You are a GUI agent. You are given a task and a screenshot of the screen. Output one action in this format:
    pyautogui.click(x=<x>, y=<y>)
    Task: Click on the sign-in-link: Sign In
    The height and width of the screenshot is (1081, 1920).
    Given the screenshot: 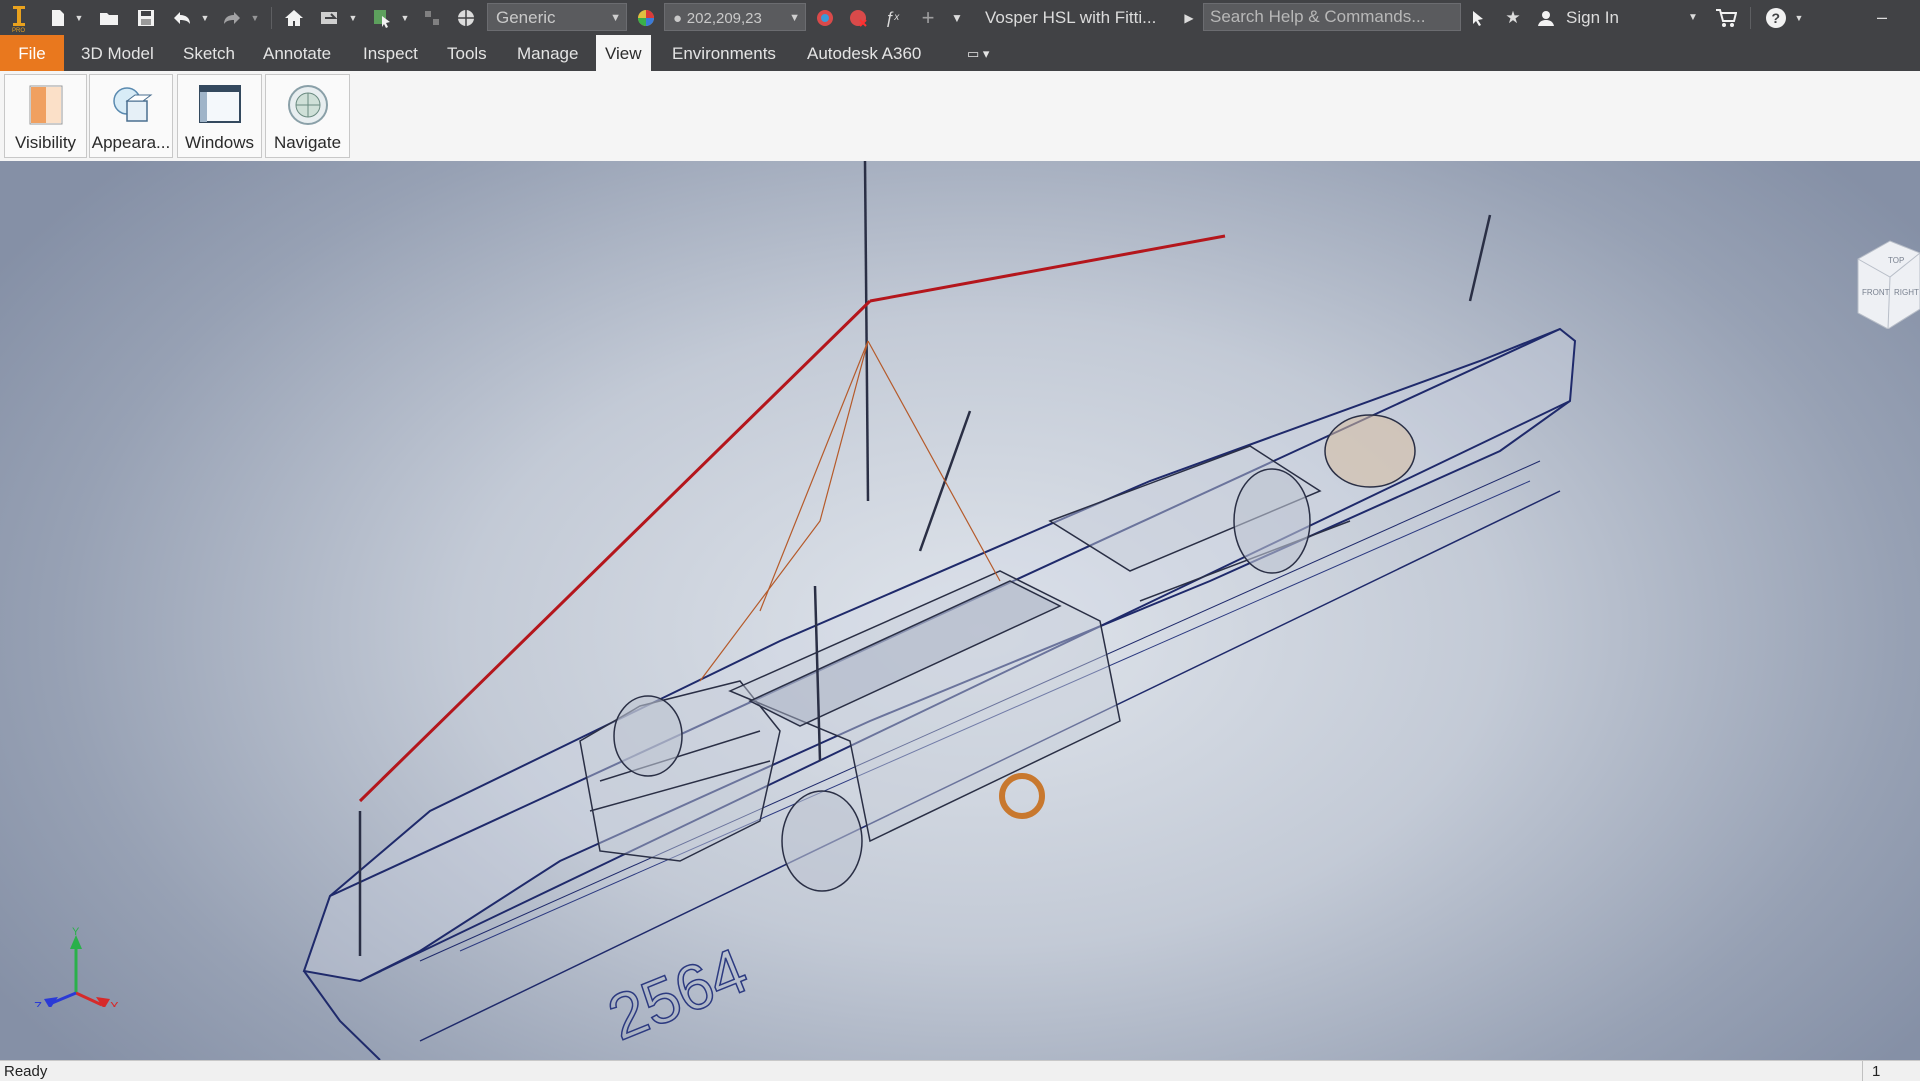 What is the action you would take?
    pyautogui.click(x=1601, y=17)
    